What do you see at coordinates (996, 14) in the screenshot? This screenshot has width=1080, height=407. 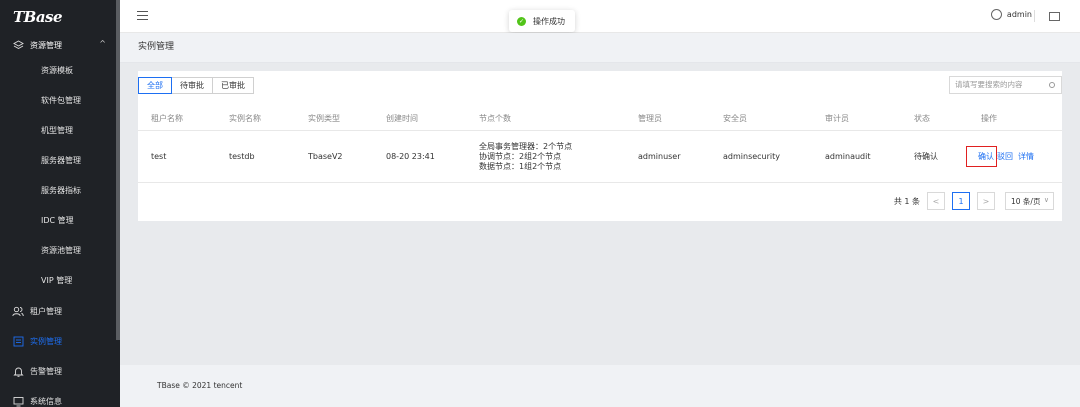 I see `user-avatar-icon` at bounding box center [996, 14].